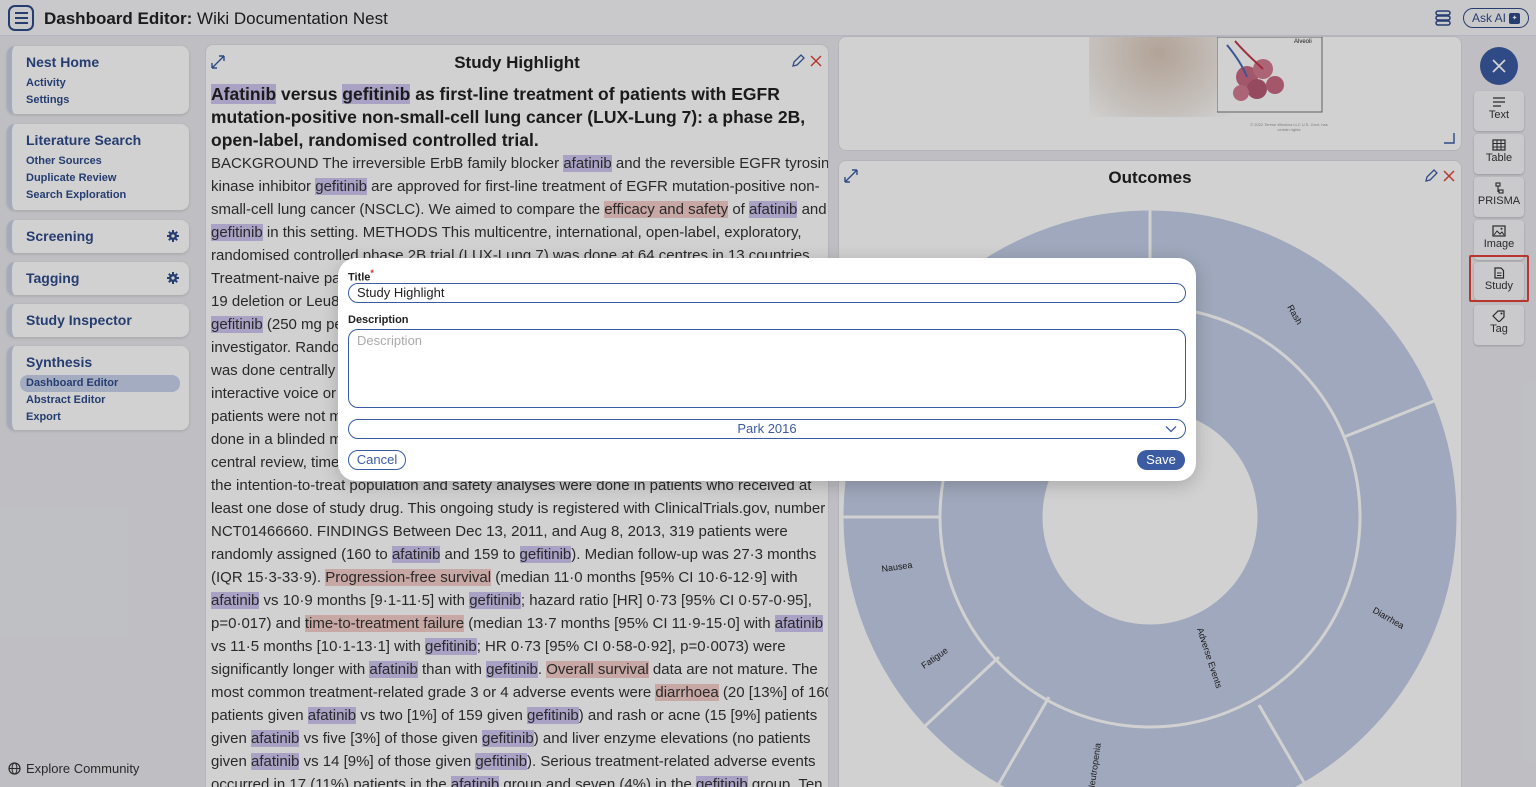 Image resolution: width=1536 pixels, height=787 pixels. I want to click on save-button: Save, so click(1161, 460).